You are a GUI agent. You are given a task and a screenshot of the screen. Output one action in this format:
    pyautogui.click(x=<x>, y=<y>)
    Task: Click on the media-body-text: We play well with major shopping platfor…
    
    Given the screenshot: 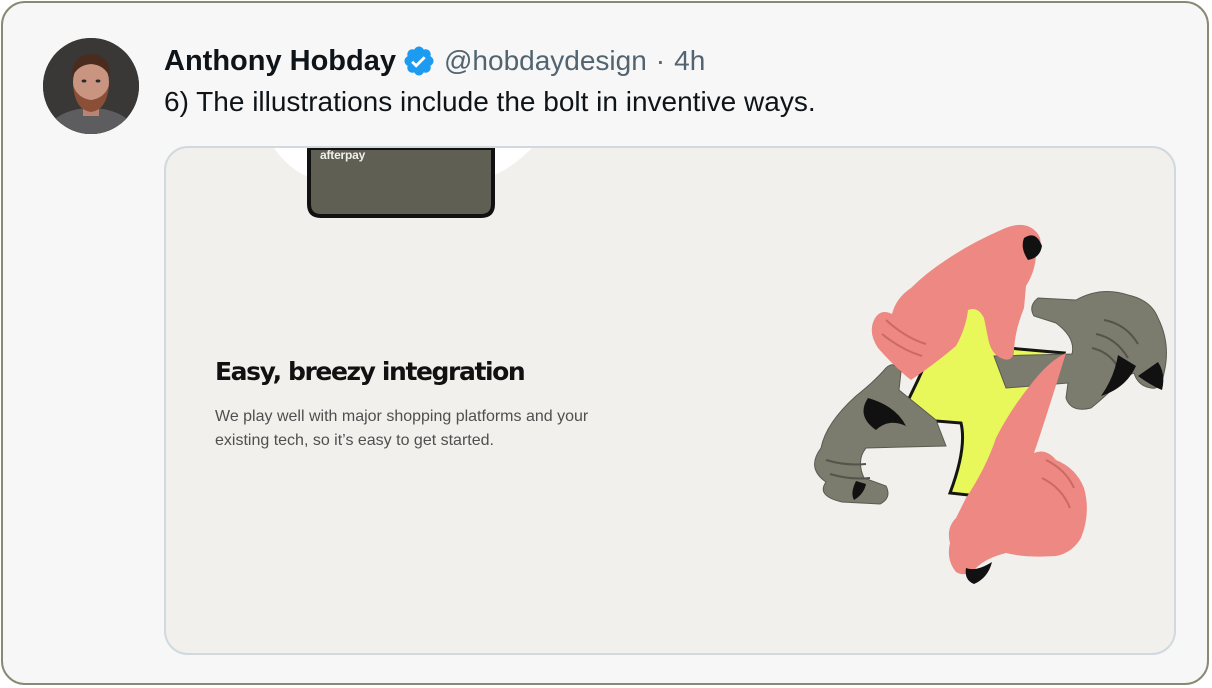 What is the action you would take?
    pyautogui.click(x=402, y=428)
    